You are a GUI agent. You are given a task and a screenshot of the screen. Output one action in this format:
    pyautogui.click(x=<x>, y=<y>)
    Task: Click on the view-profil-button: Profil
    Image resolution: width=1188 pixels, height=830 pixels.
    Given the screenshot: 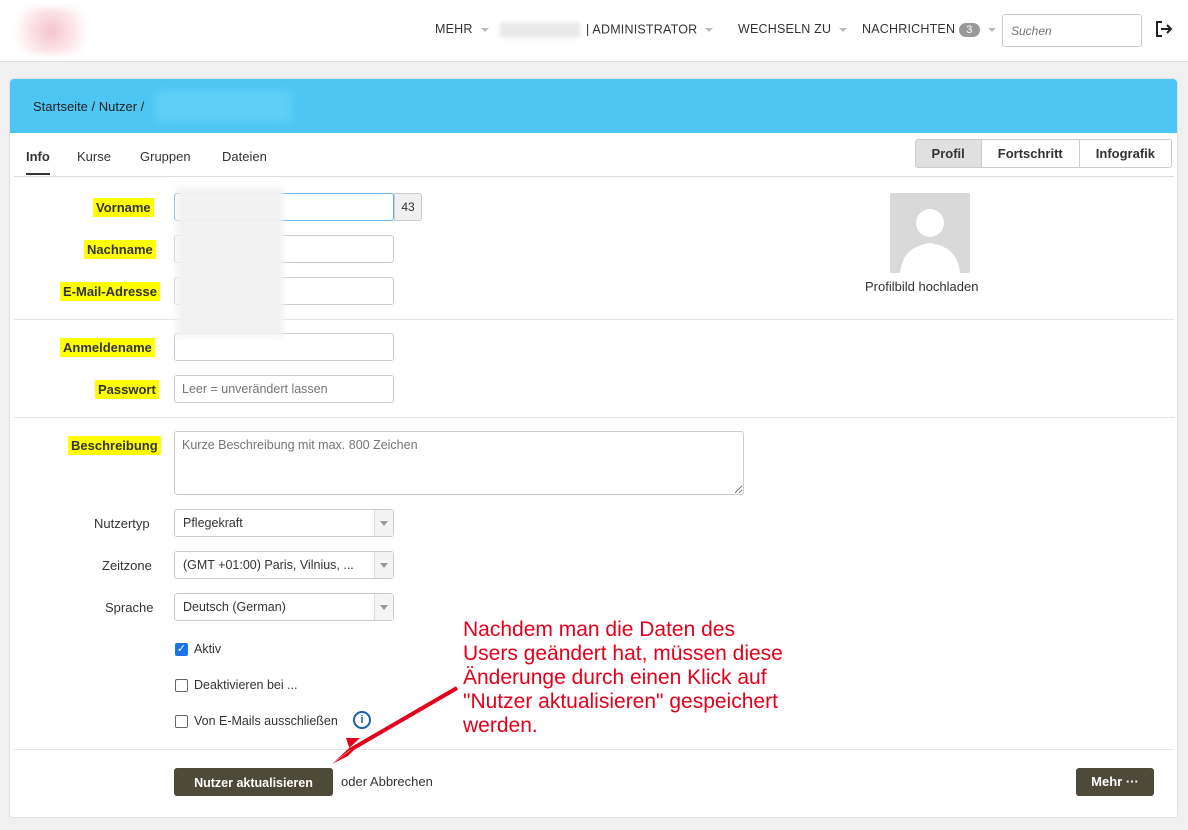 What is the action you would take?
    pyautogui.click(x=948, y=153)
    